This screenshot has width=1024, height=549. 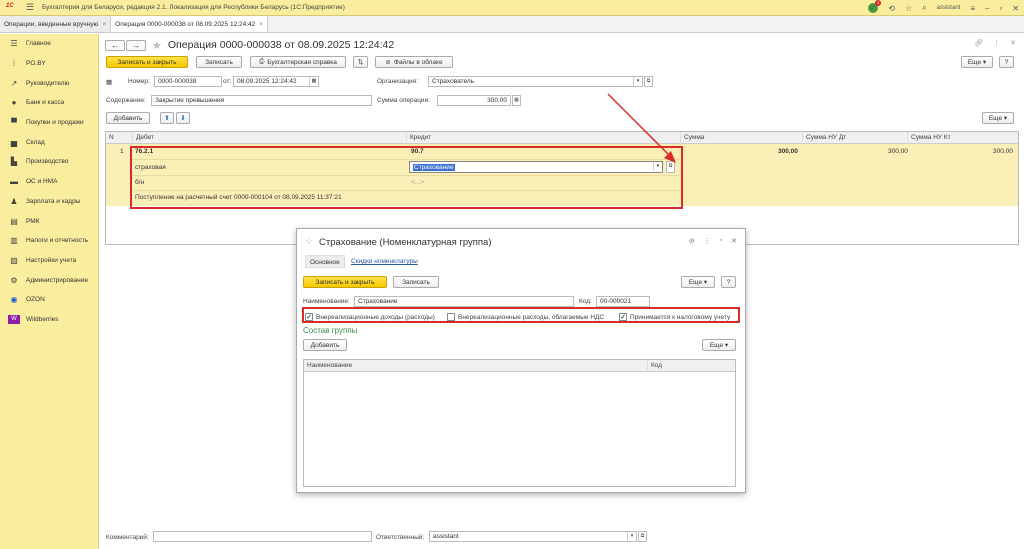 I want to click on sidebar-item-production: ▙ Производство, so click(x=49, y=162).